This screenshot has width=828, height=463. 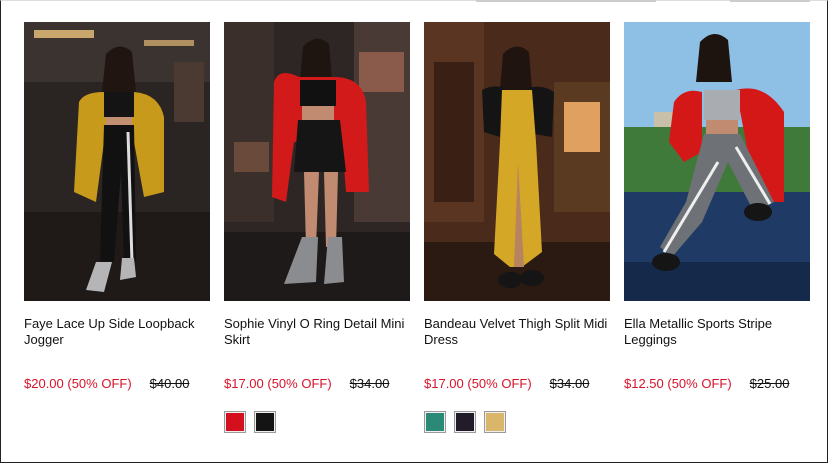 What do you see at coordinates (319, 332) in the screenshot?
I see `product-name: Sophie Vinyl O Ring Detail Mini Skirt` at bounding box center [319, 332].